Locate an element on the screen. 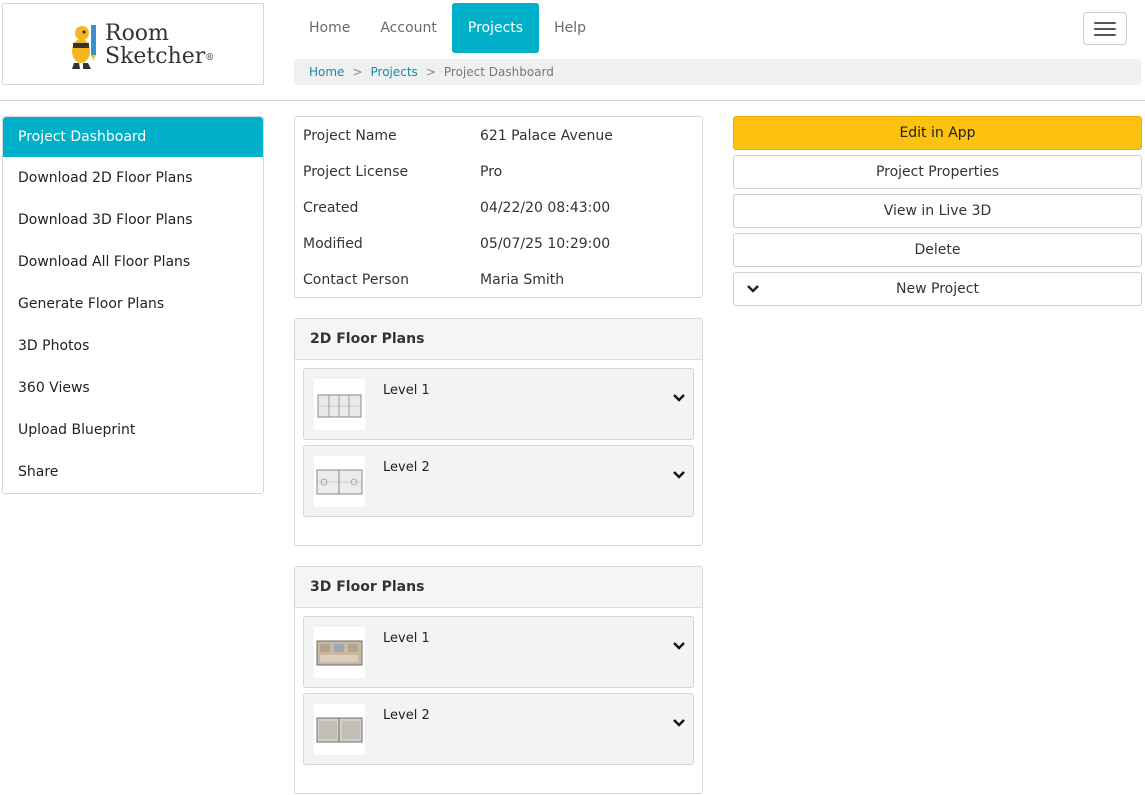 The image size is (1145, 795). nav-projects: Projects is located at coordinates (495, 28).